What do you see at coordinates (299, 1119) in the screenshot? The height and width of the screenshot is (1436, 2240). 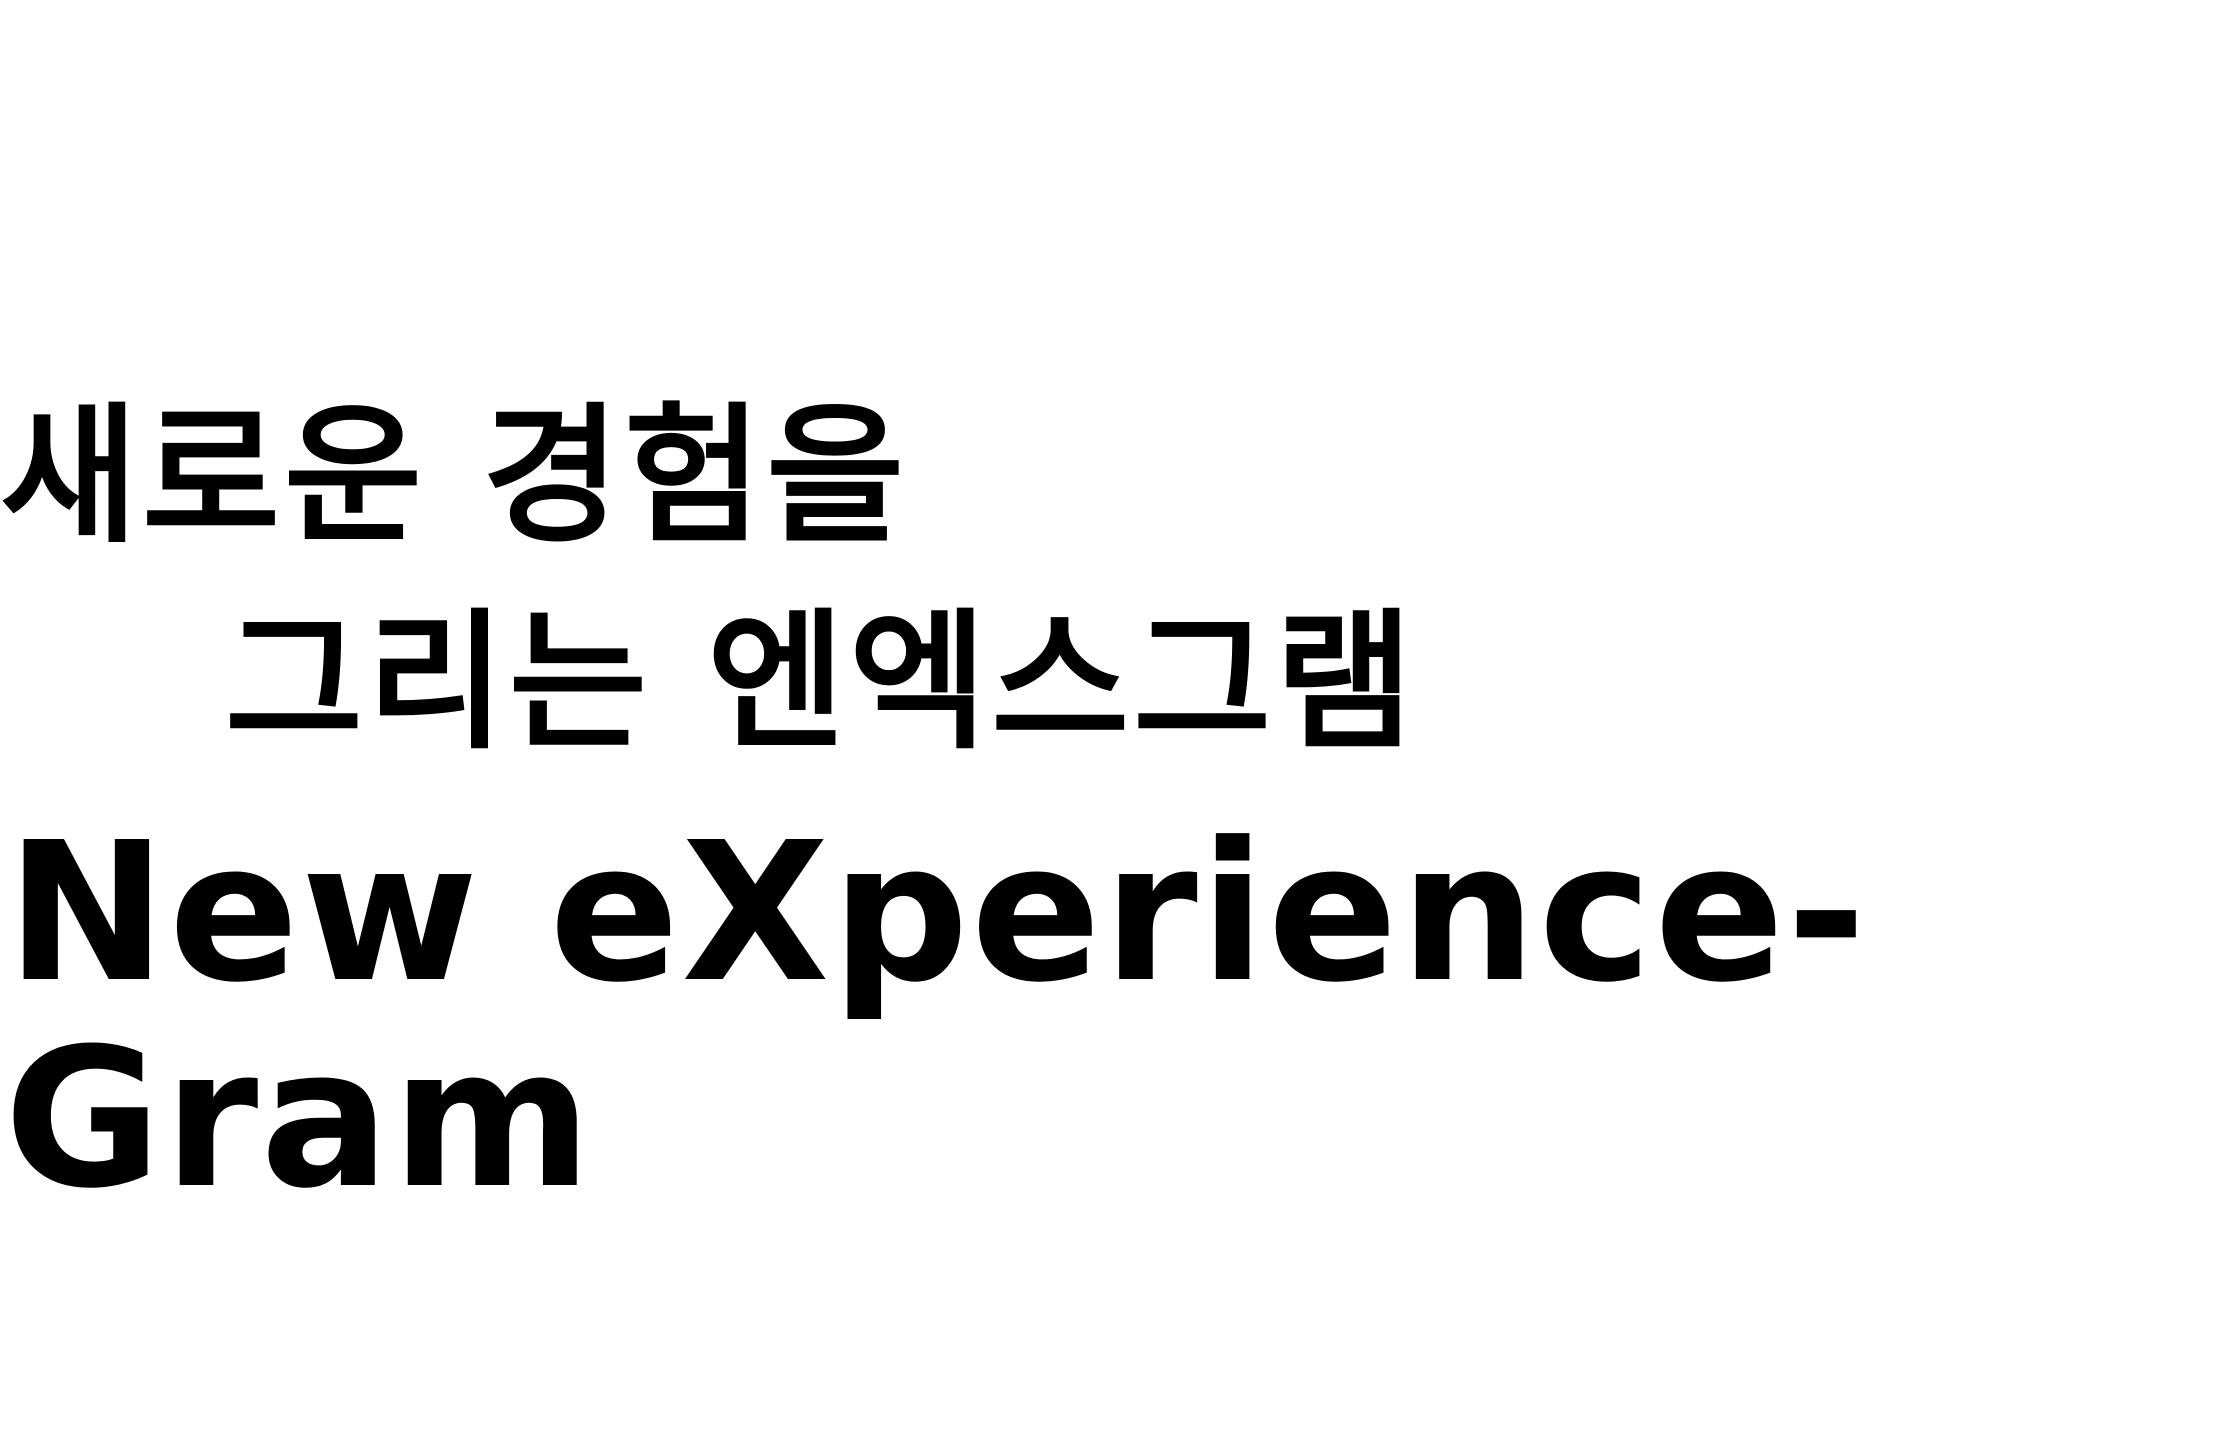 I see `headline-english-line-2: Gram` at bounding box center [299, 1119].